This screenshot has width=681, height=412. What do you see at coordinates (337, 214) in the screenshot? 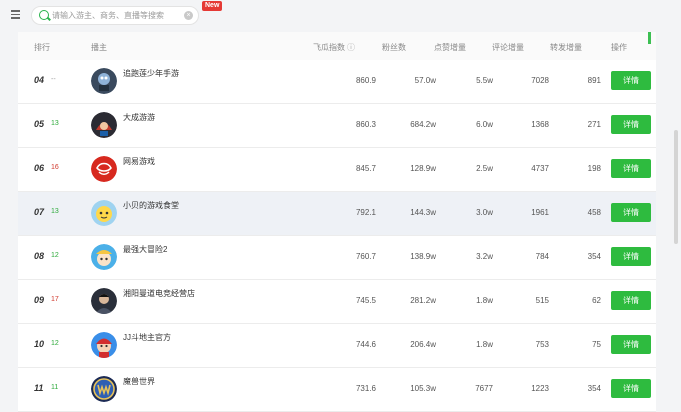
I see `table-row: 07 13 小贝的游戏食堂 792.1 144.3w 3.0w 1961 458 详情` at bounding box center [337, 214].